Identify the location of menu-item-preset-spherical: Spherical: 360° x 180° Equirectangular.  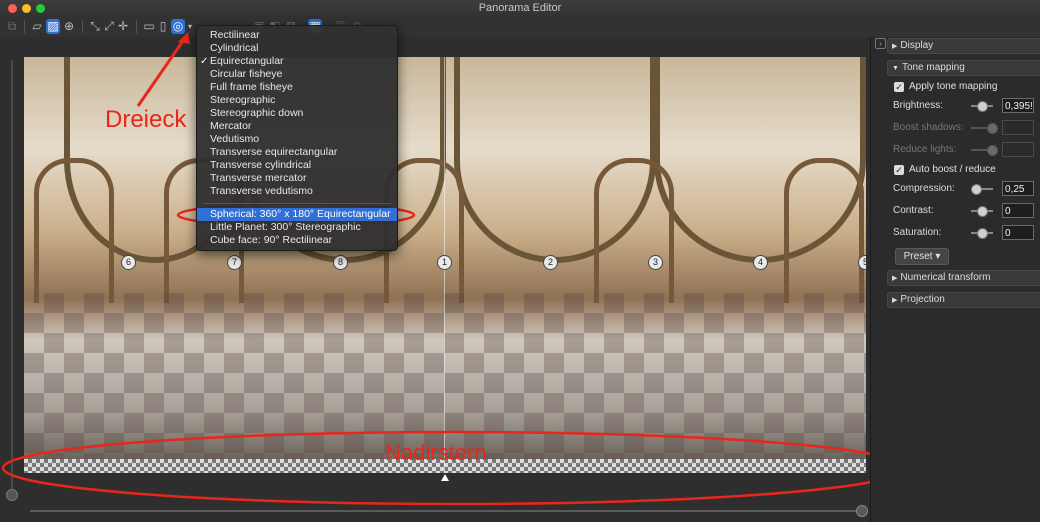
(297, 214).